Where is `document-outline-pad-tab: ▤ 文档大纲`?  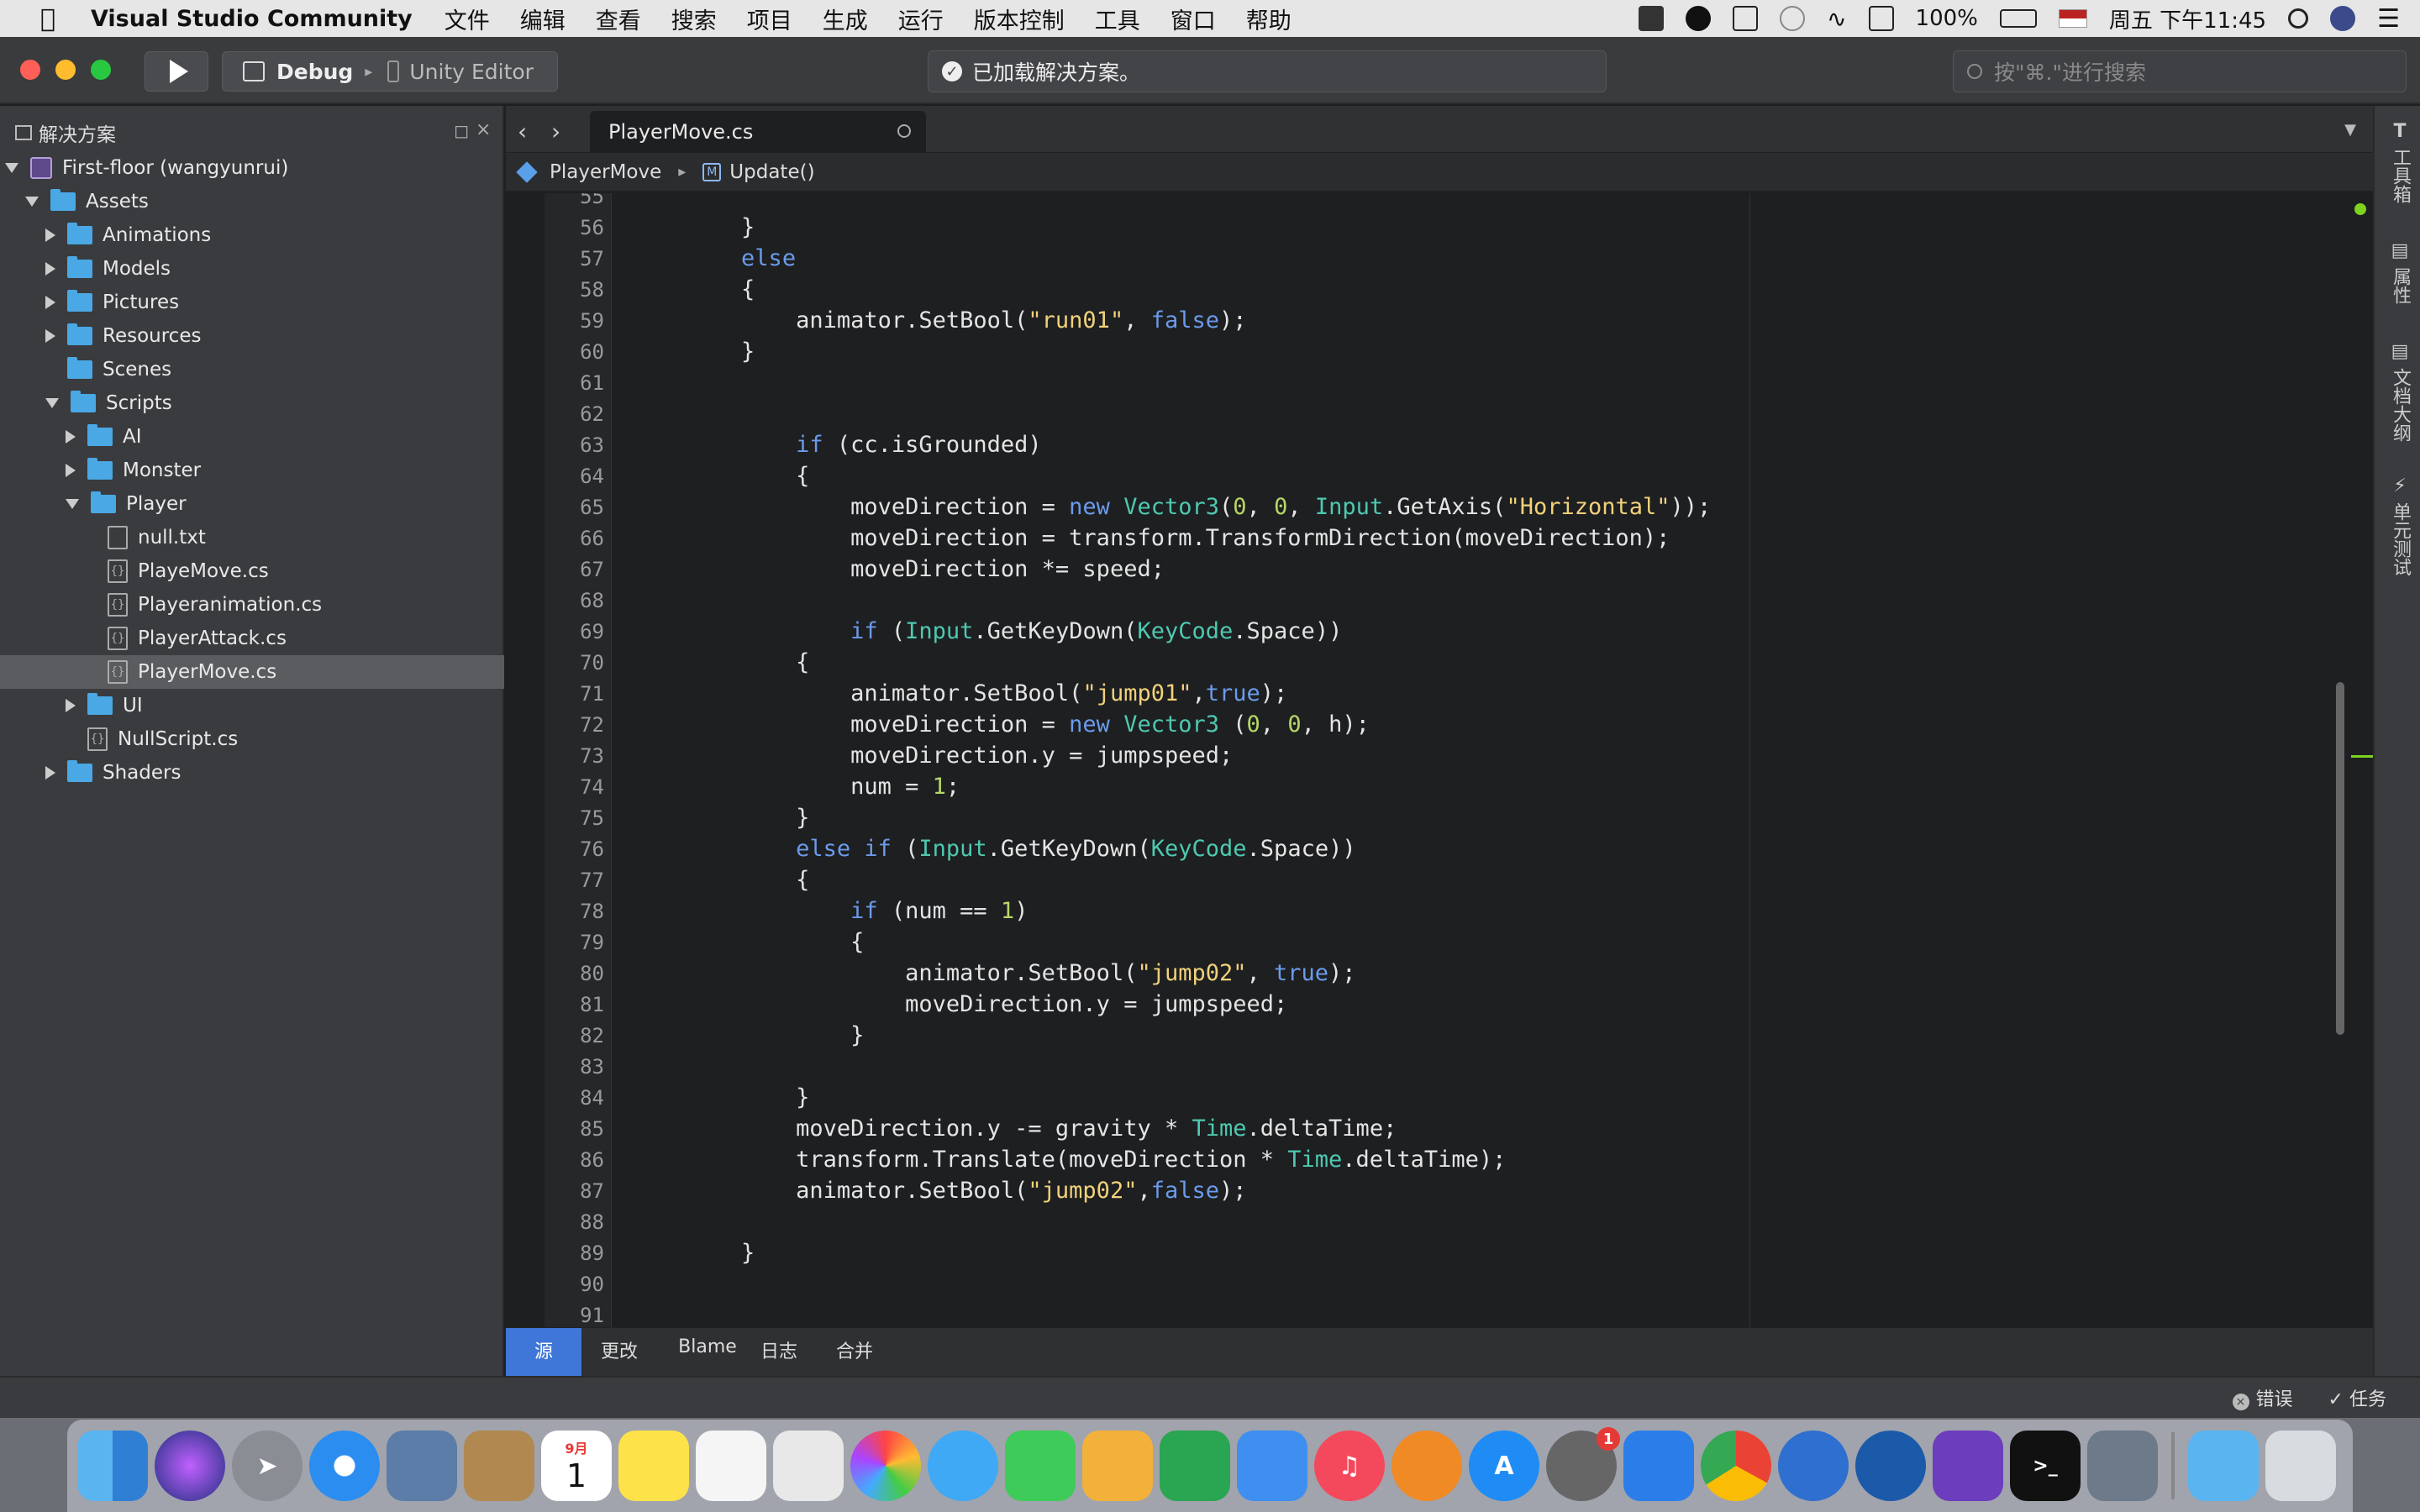
document-outline-pad-tab: ▤ 文档大纲 is located at coordinates (2398, 391).